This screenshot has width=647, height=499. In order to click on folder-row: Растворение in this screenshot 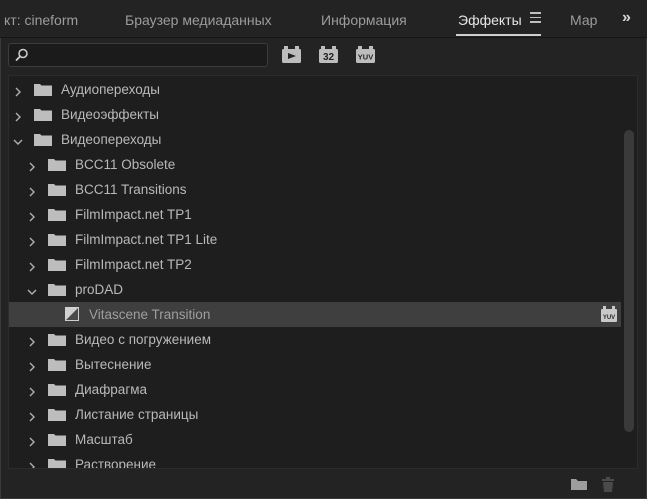, I will do `click(315, 460)`.